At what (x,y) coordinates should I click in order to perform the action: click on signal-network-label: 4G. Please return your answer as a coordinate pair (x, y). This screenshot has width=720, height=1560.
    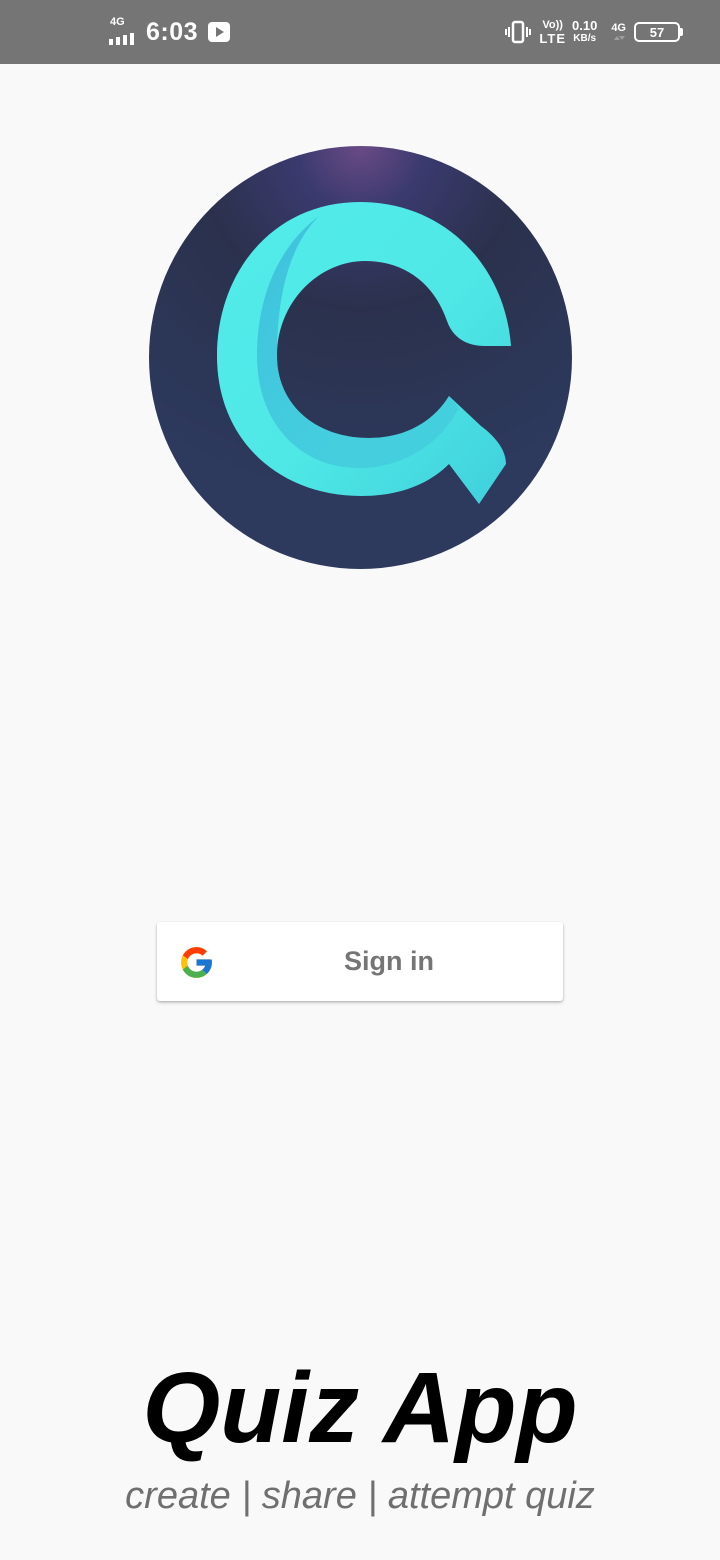
    Looking at the image, I should click on (117, 22).